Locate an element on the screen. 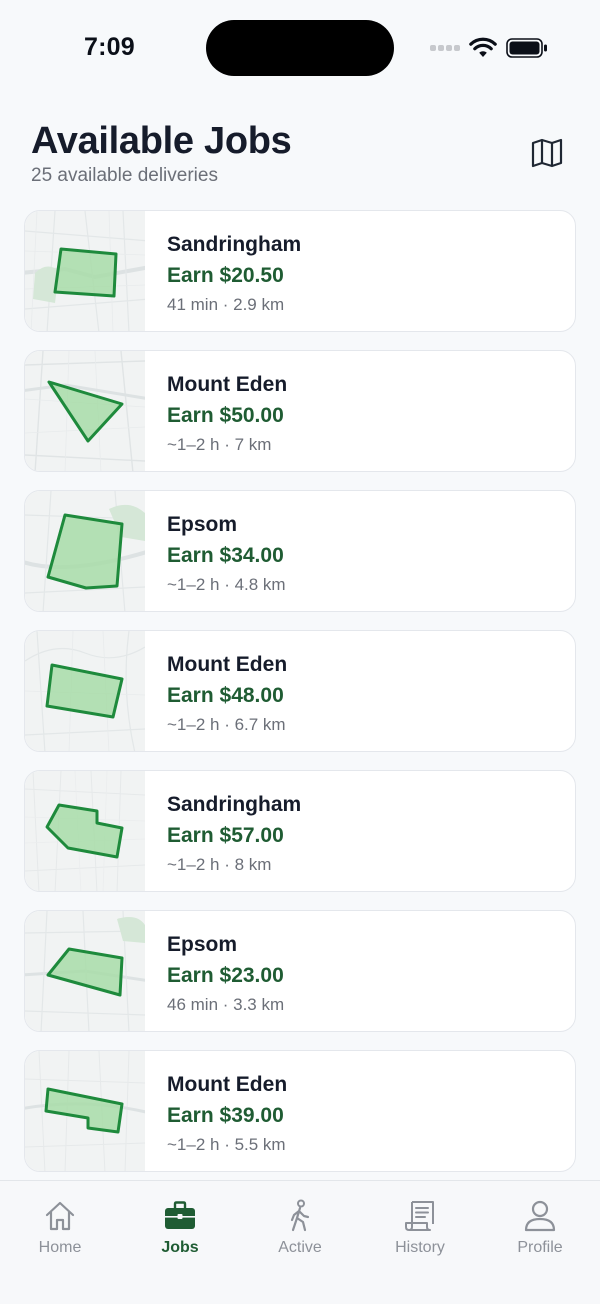 This screenshot has height=1304, width=600. tab-profile: Profile is located at coordinates (540, 1226).